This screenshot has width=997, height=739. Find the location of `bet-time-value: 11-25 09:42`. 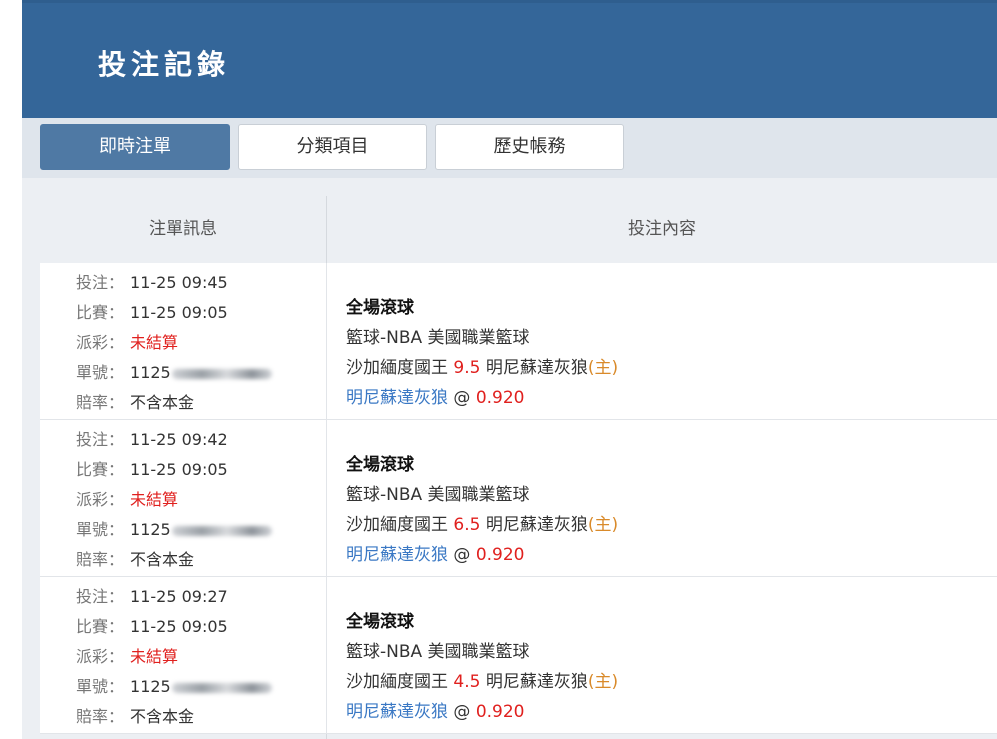

bet-time-value: 11-25 09:42 is located at coordinates (179, 439).